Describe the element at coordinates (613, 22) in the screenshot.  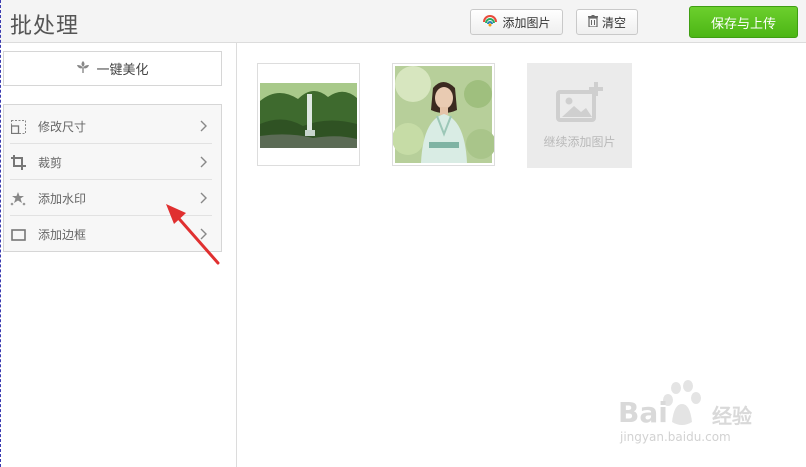
I see `clear-label: 清空` at that location.